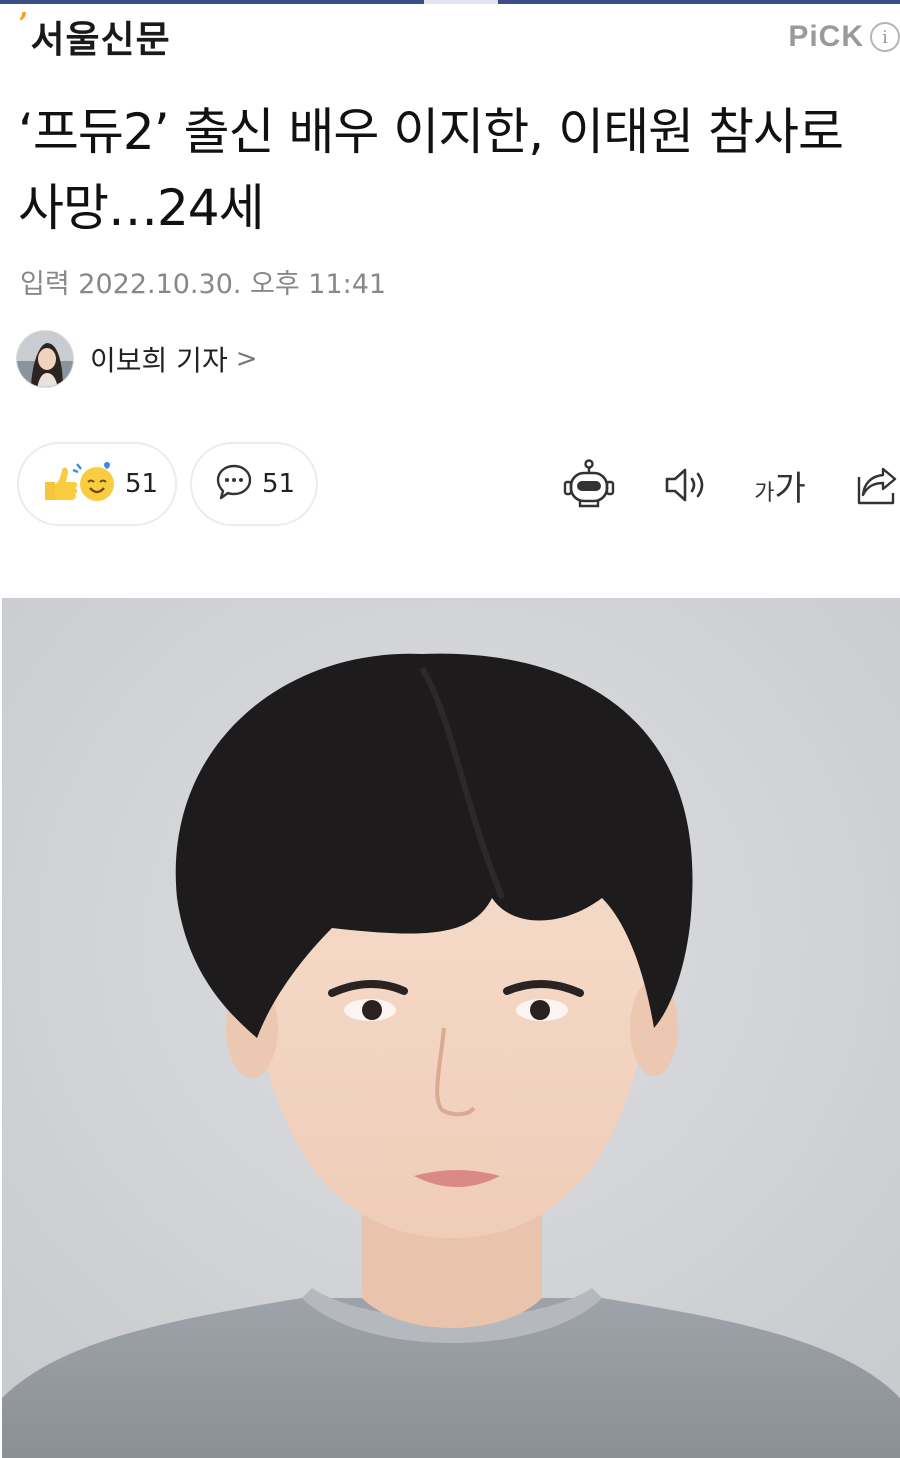  I want to click on reaction-emoji-icon, so click(79, 484).